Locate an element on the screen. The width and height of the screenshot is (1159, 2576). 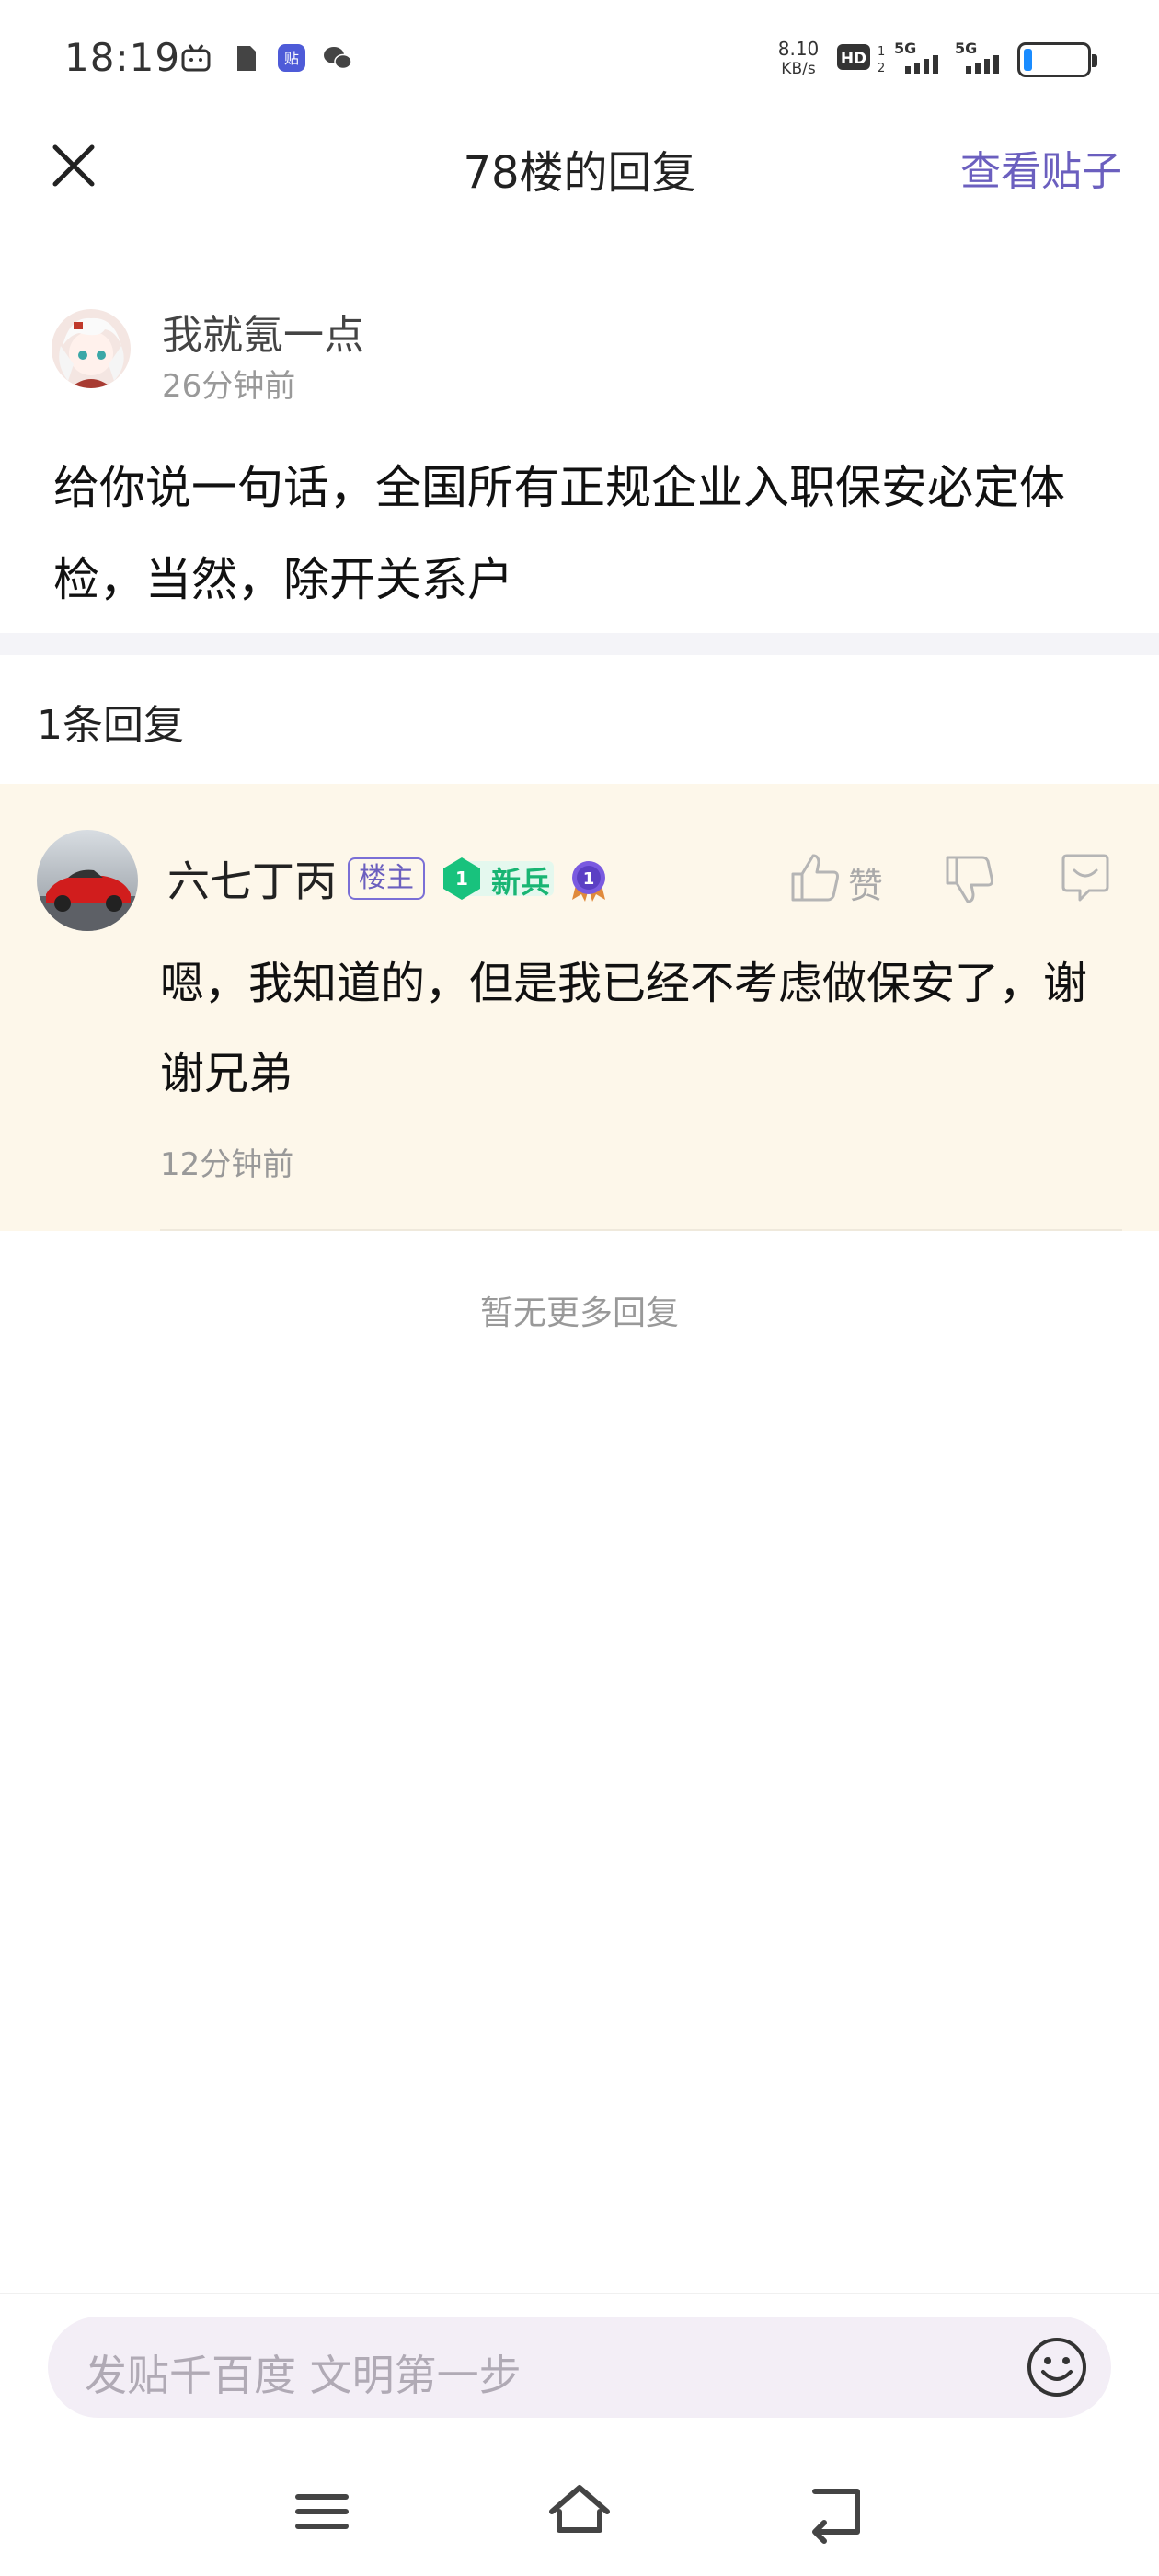
hd-icon: HD 1 2 is located at coordinates (861, 59).